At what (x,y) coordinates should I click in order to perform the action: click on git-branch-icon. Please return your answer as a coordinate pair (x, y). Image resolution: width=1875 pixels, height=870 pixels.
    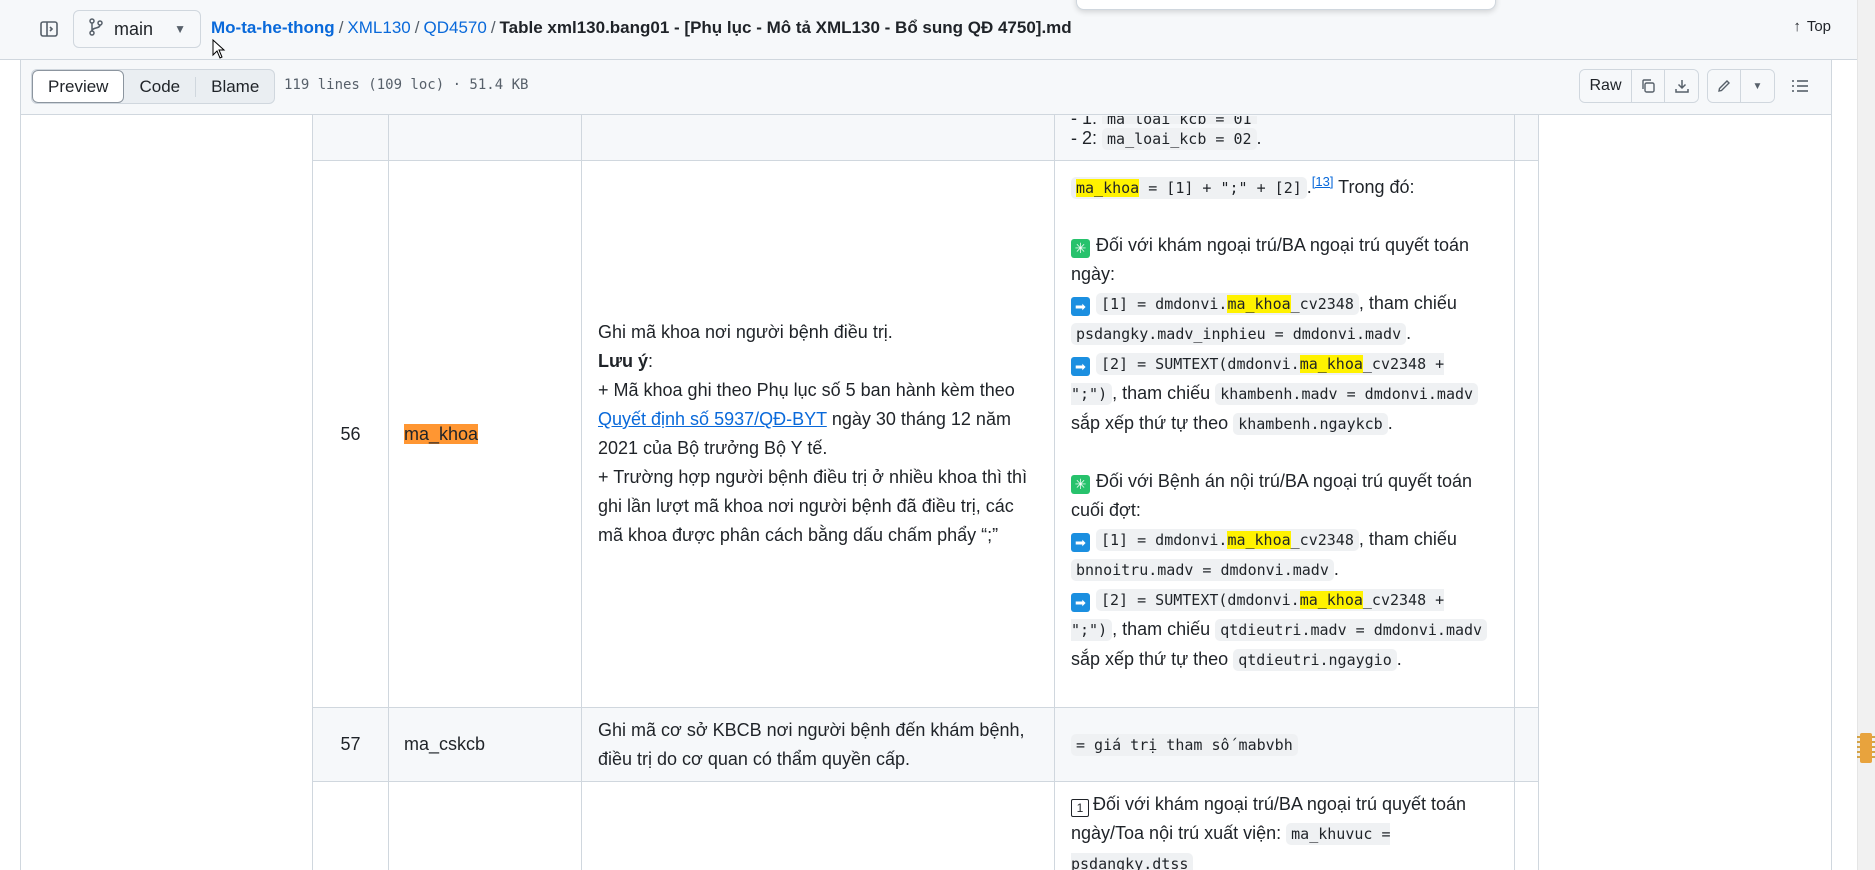
    Looking at the image, I should click on (96, 29).